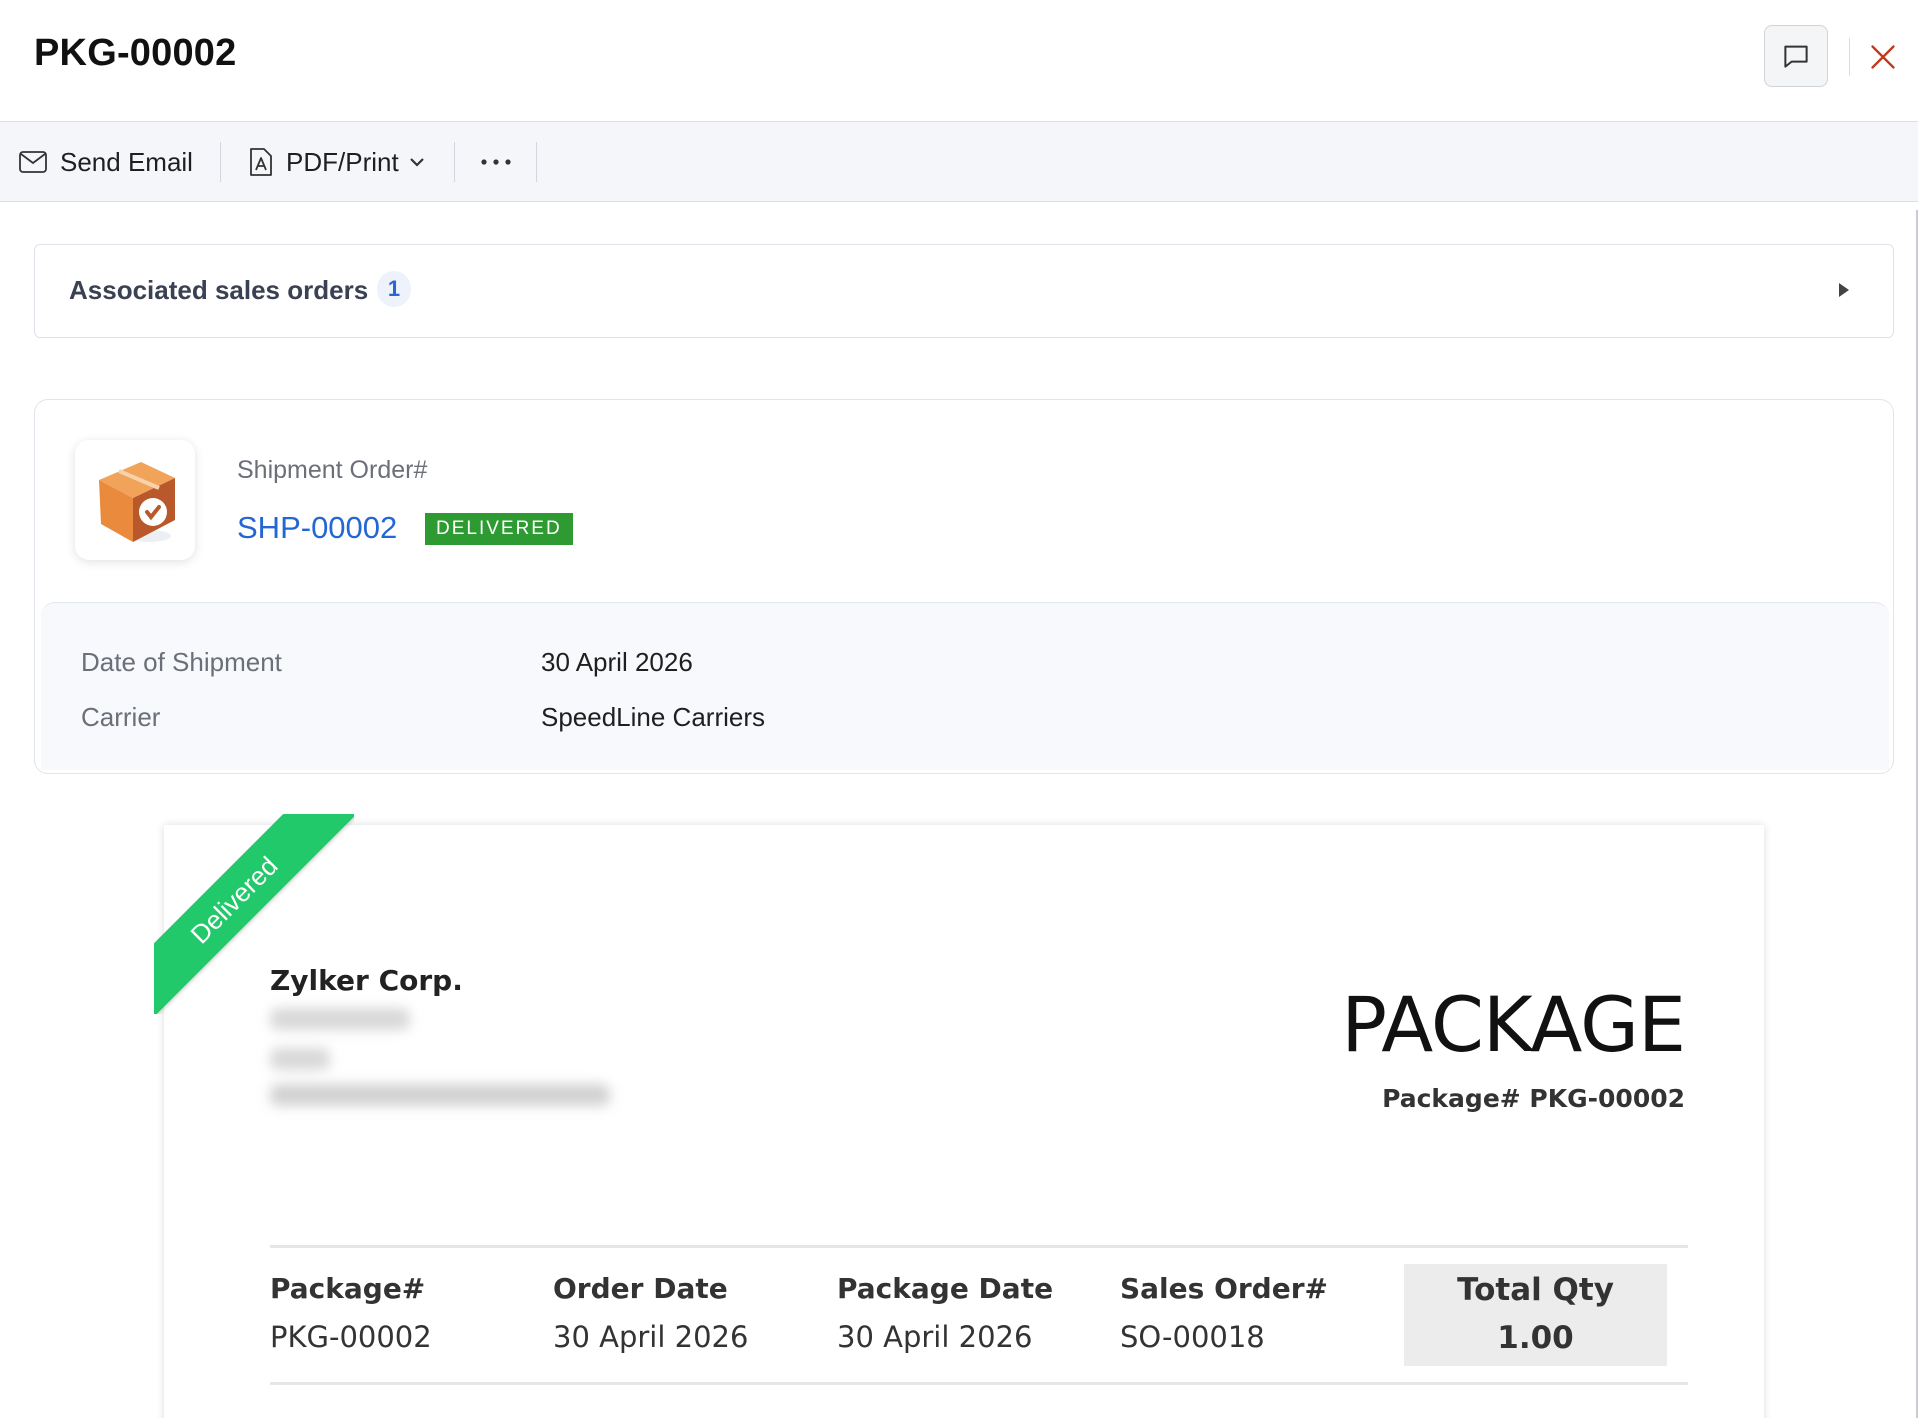  I want to click on column-header-order-date: Order Date, so click(640, 1288).